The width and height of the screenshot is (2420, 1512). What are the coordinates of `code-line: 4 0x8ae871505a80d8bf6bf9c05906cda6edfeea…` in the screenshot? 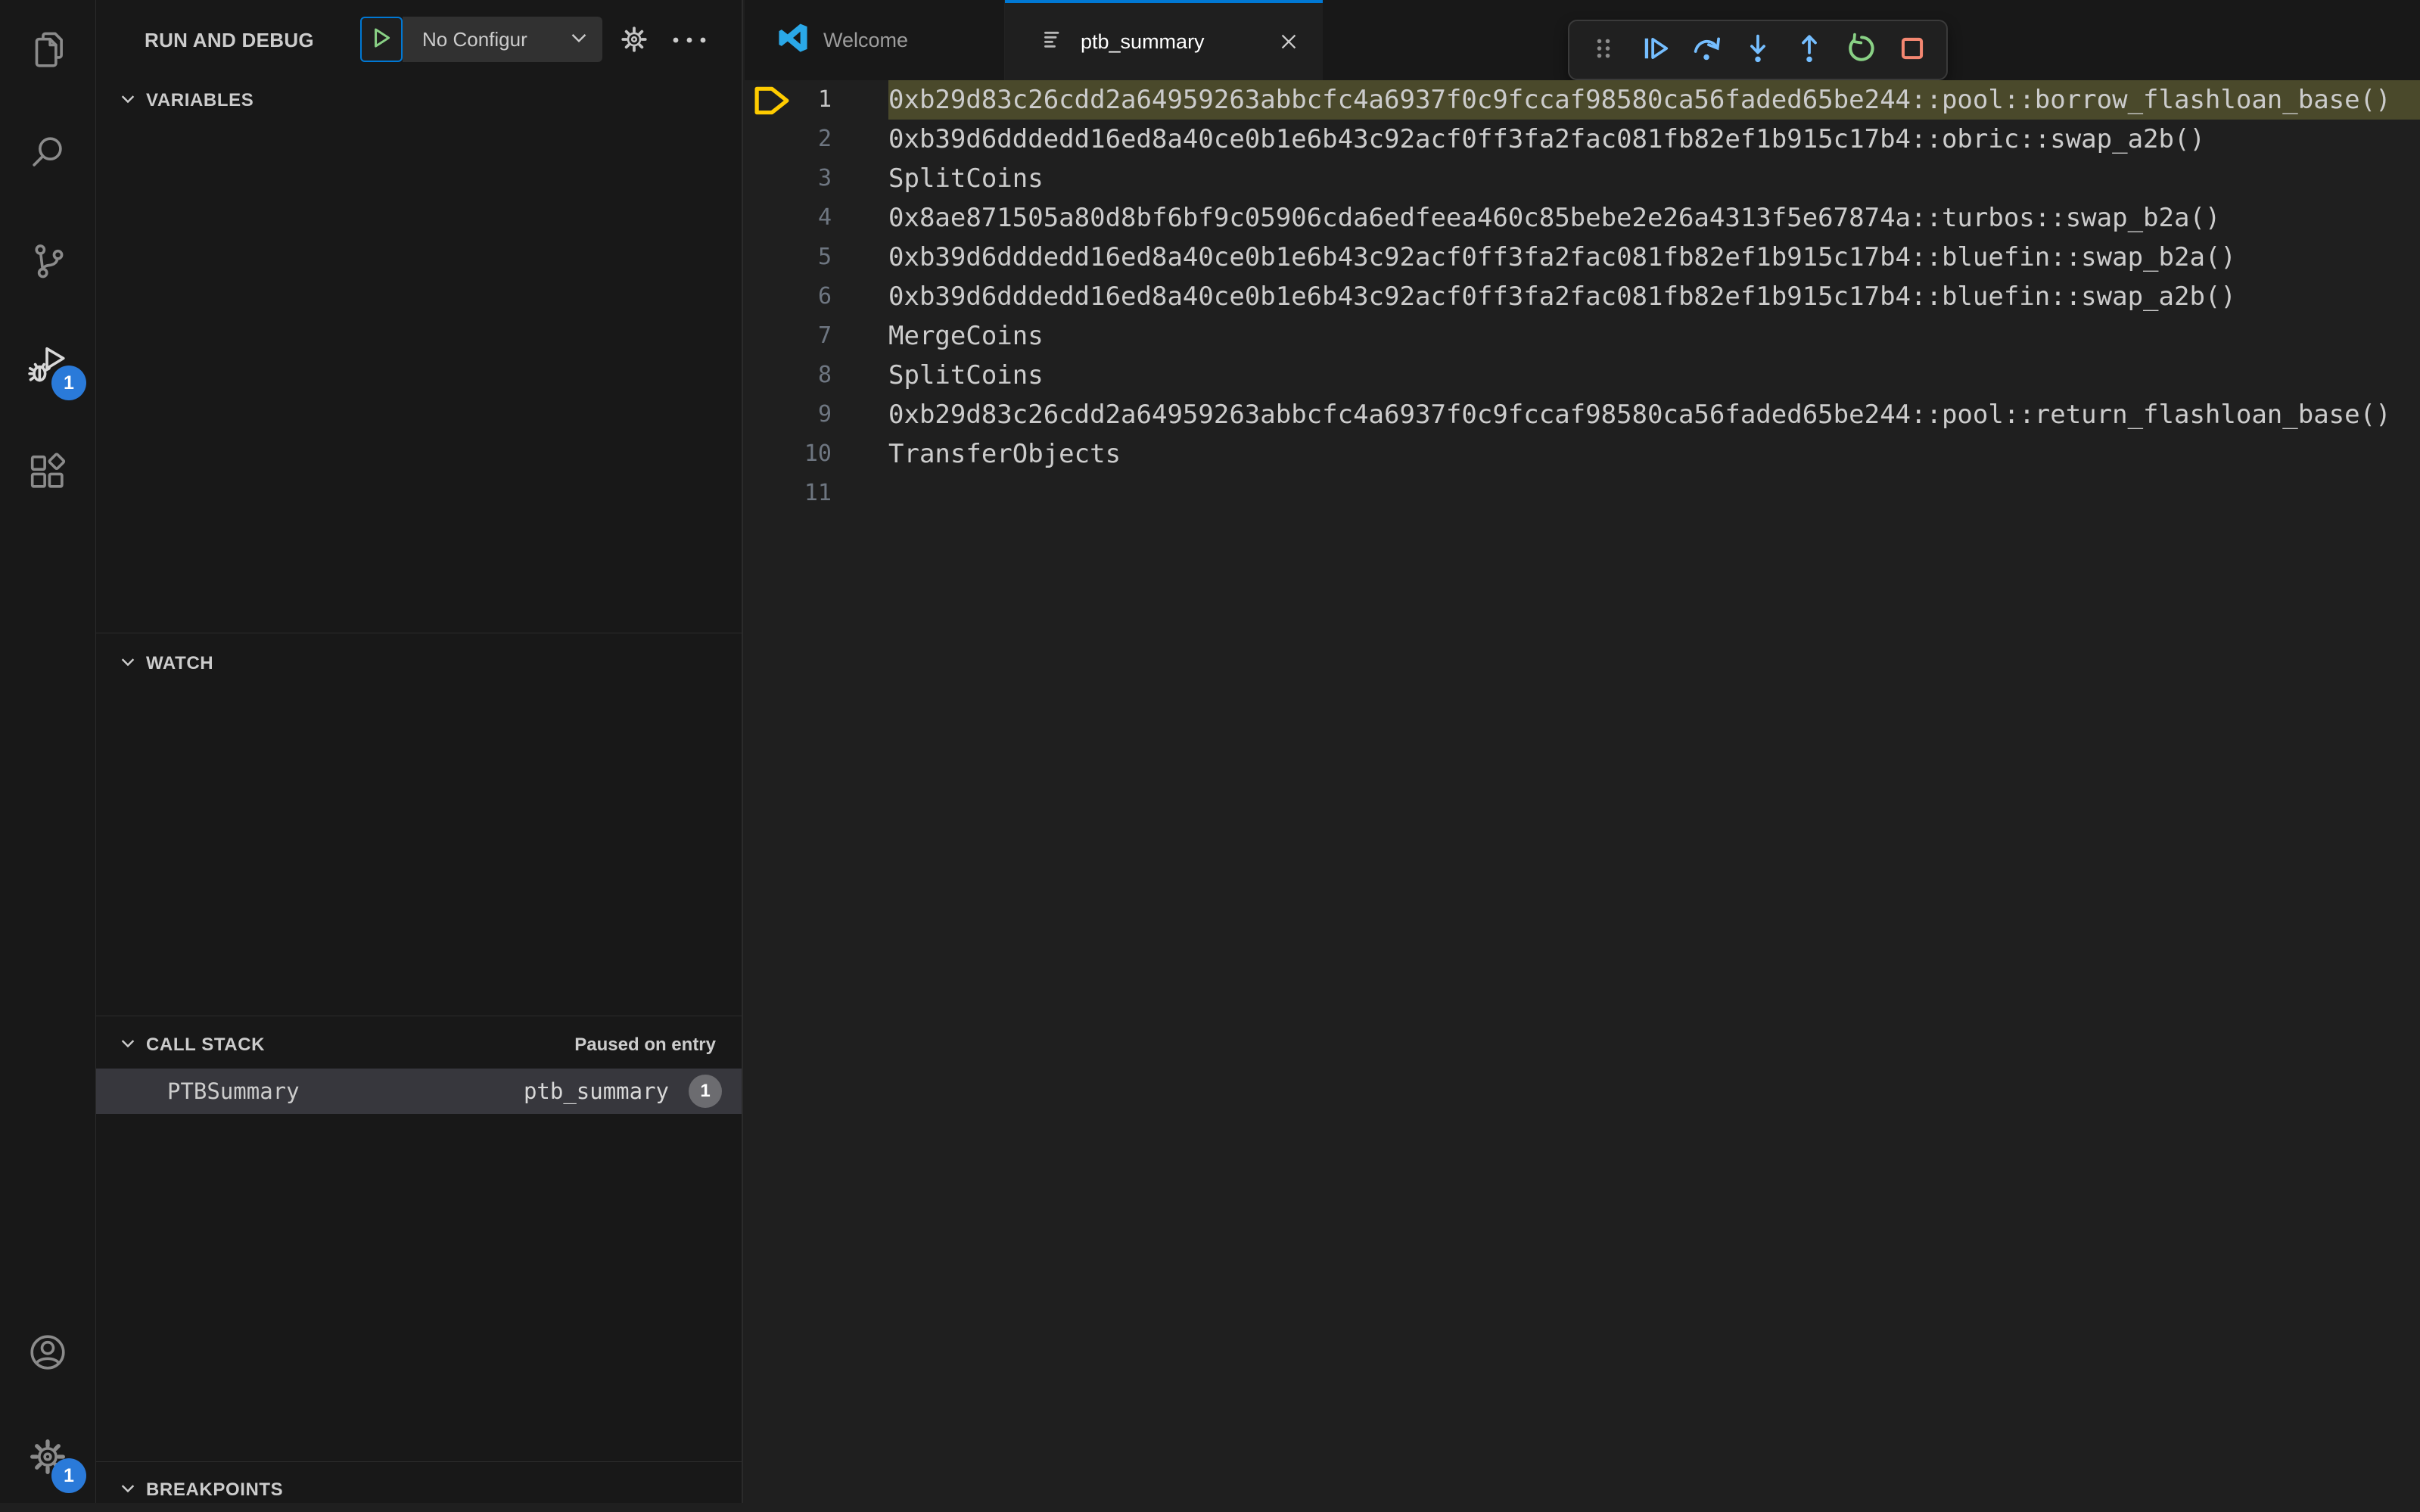 It's located at (1582, 218).